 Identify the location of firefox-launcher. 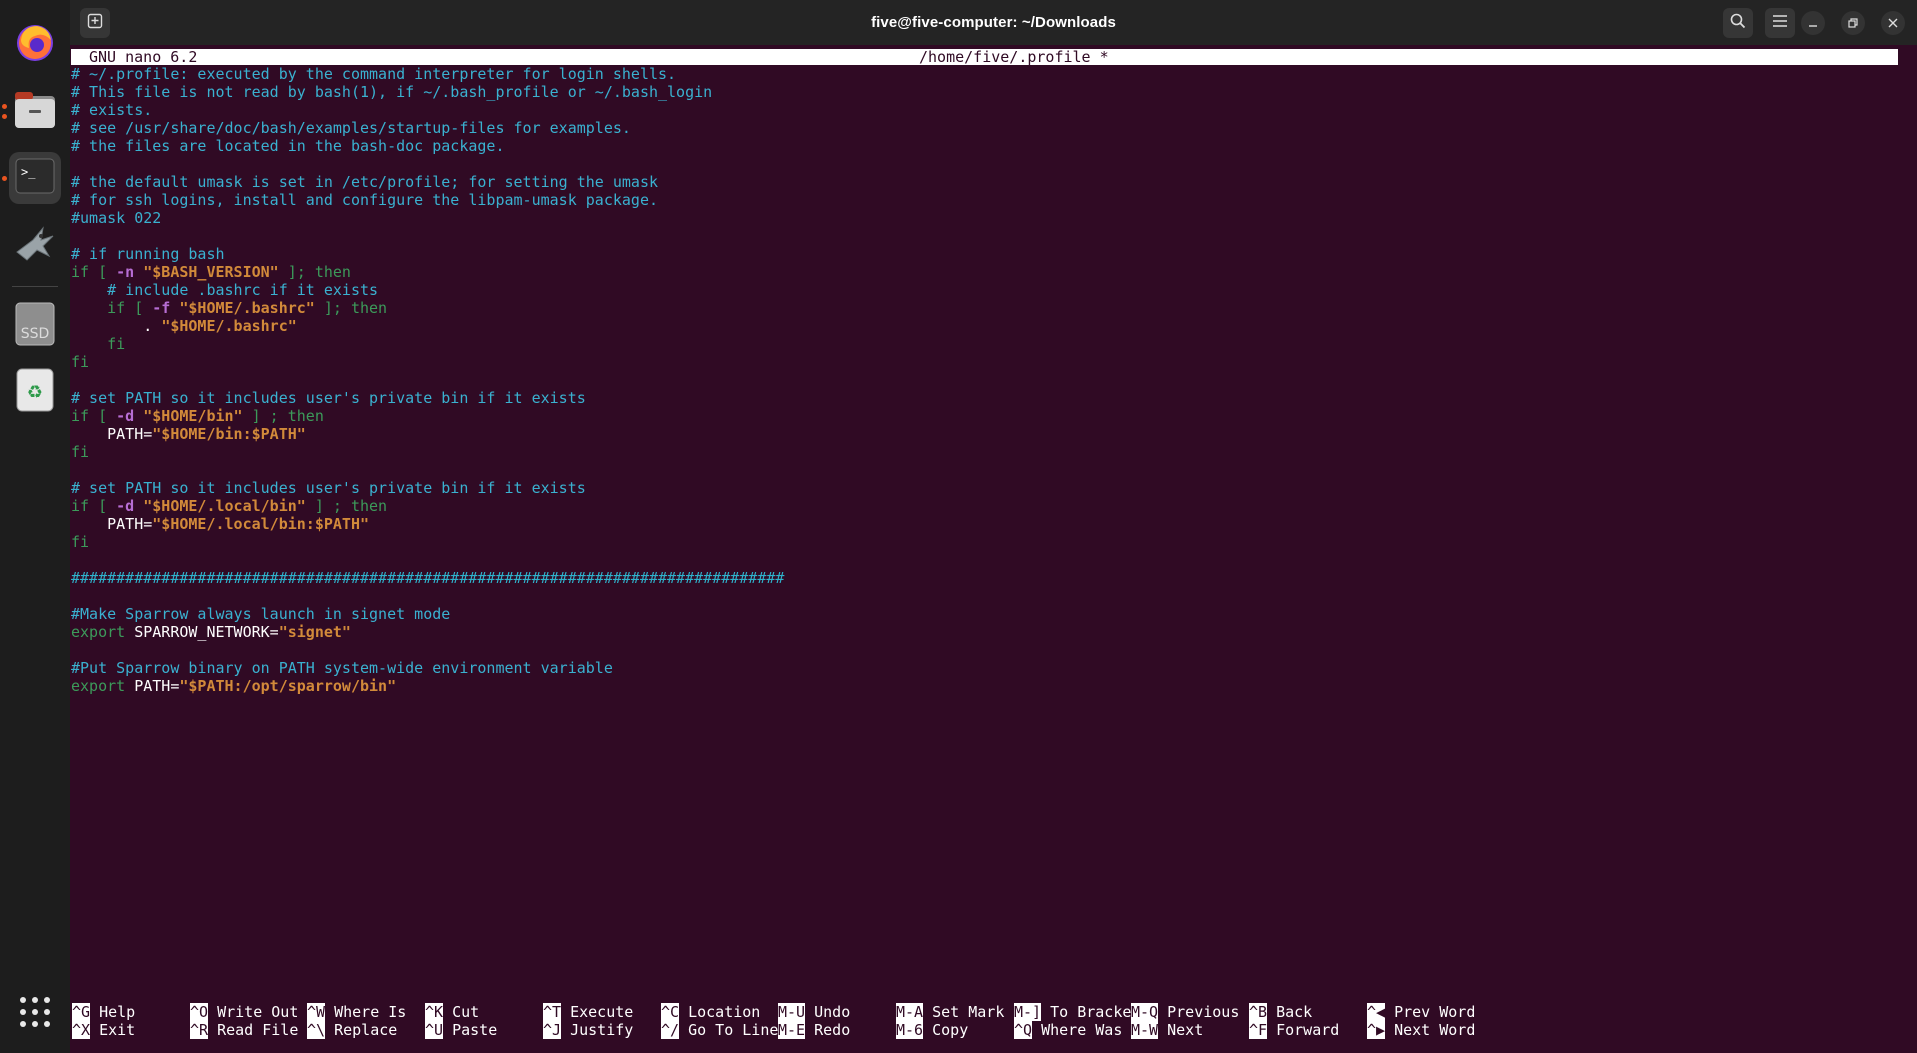
(35, 44).